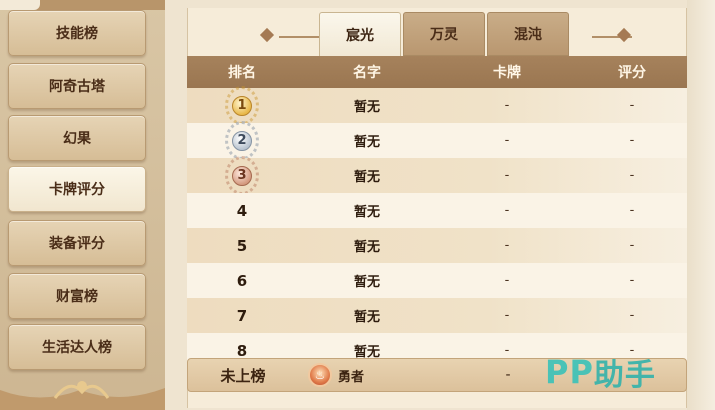  I want to click on tab-chenguang: 宸光, so click(360, 34).